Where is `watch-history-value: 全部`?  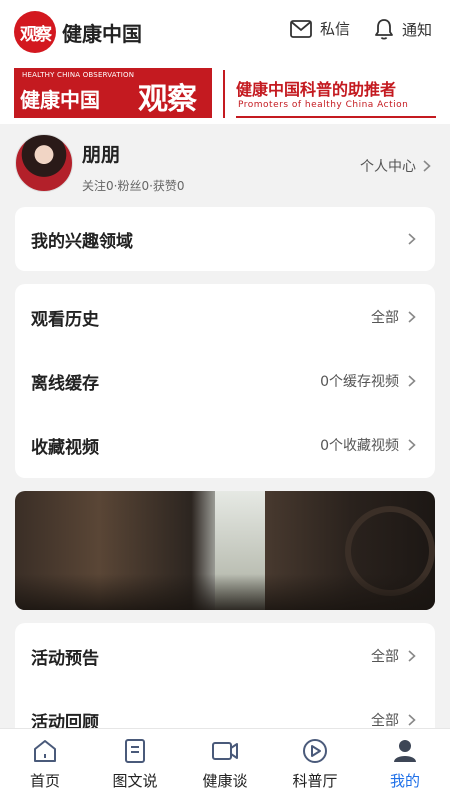 watch-history-value: 全部 is located at coordinates (385, 318).